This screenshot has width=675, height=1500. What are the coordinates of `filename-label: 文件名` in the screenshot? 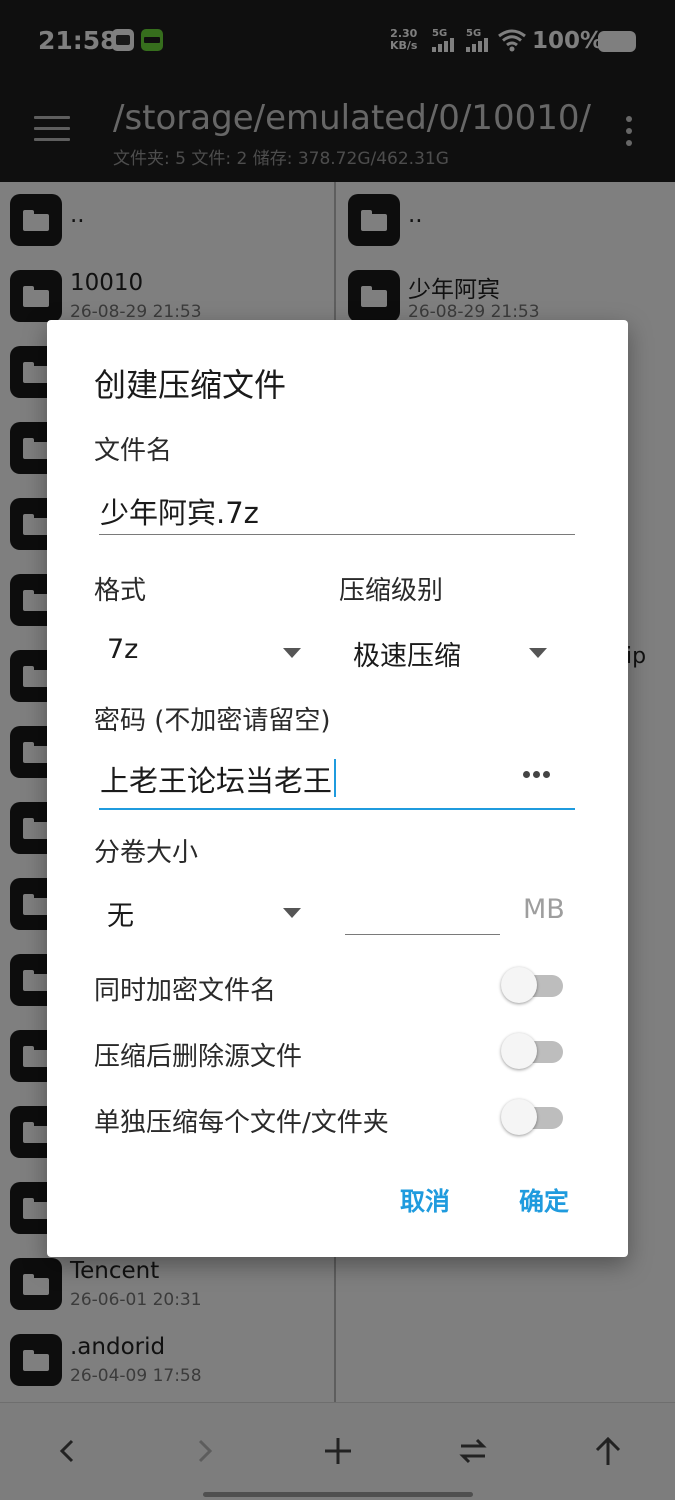 It's located at (133, 451).